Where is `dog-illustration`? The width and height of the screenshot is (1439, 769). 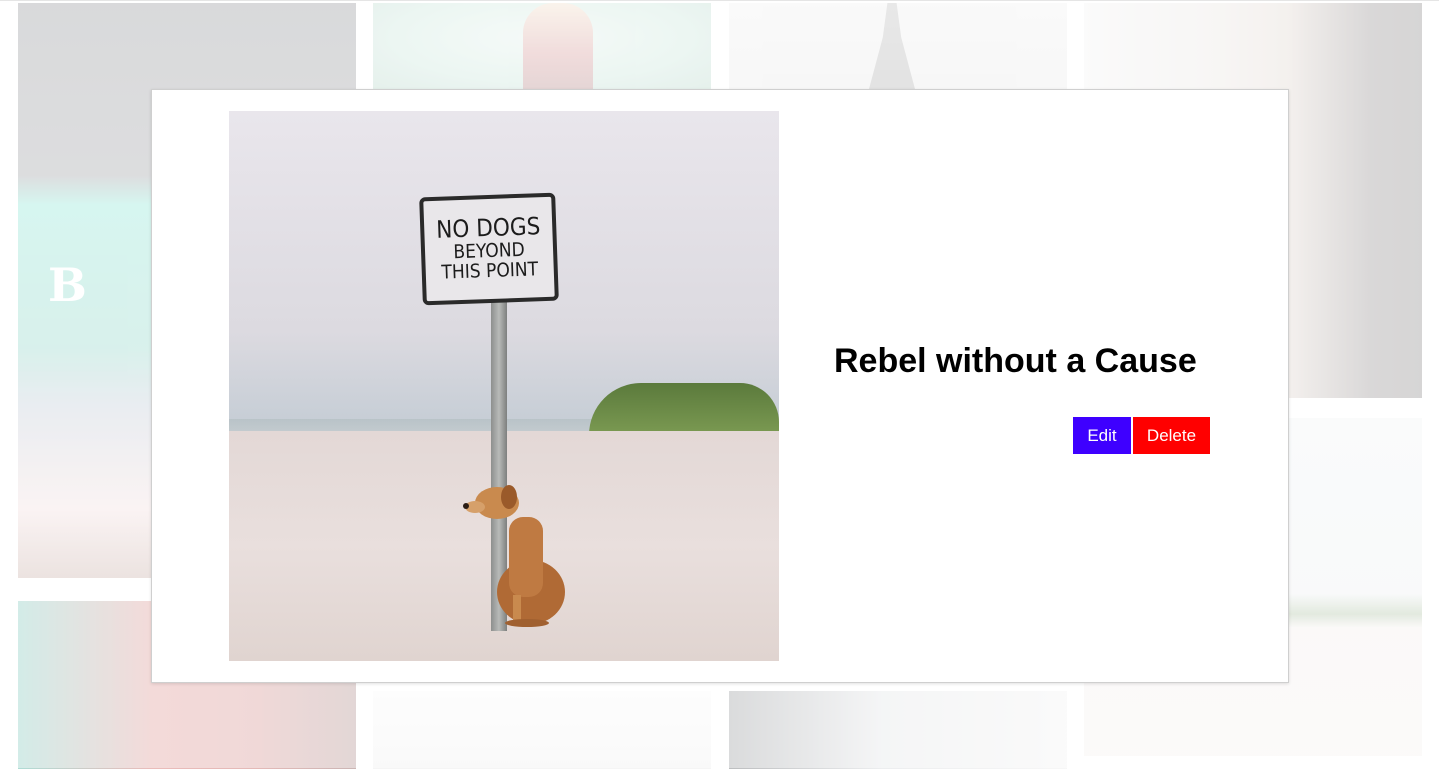 dog-illustration is located at coordinates (514, 556).